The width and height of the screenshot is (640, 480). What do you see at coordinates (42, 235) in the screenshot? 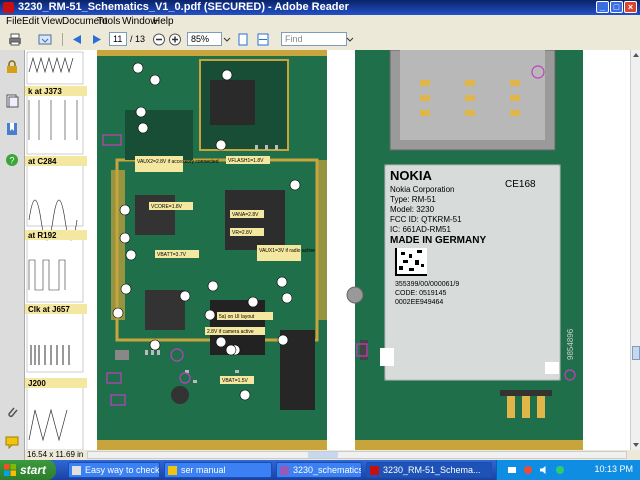
I see `strip-label: at R192` at bounding box center [42, 235].